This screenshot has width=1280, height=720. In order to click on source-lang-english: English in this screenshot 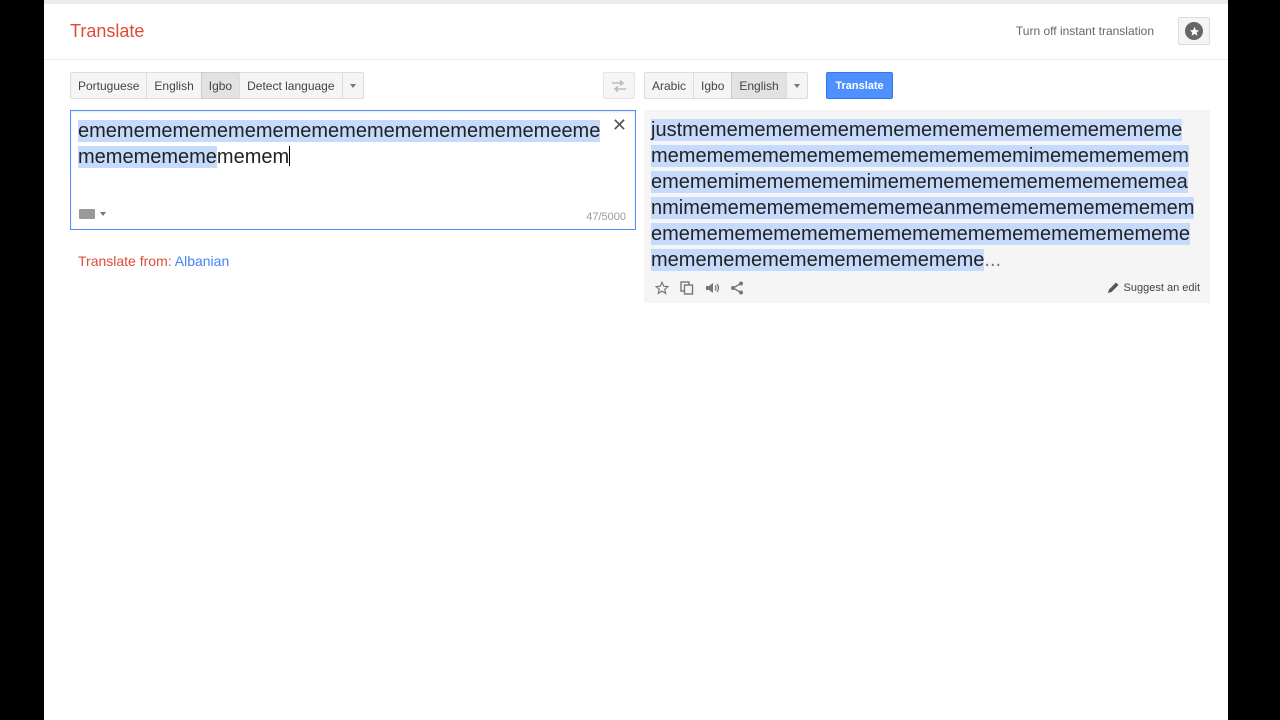, I will do `click(174, 85)`.